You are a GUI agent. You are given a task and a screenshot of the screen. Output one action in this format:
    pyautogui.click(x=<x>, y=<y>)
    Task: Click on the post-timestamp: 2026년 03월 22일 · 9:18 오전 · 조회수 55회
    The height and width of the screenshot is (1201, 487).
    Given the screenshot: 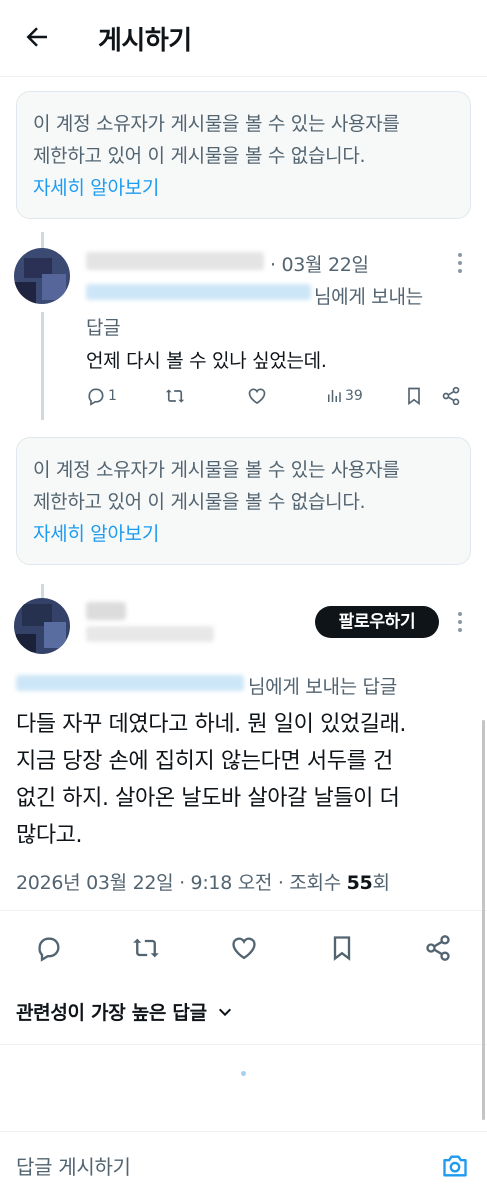 What is the action you would take?
    pyautogui.click(x=203, y=881)
    